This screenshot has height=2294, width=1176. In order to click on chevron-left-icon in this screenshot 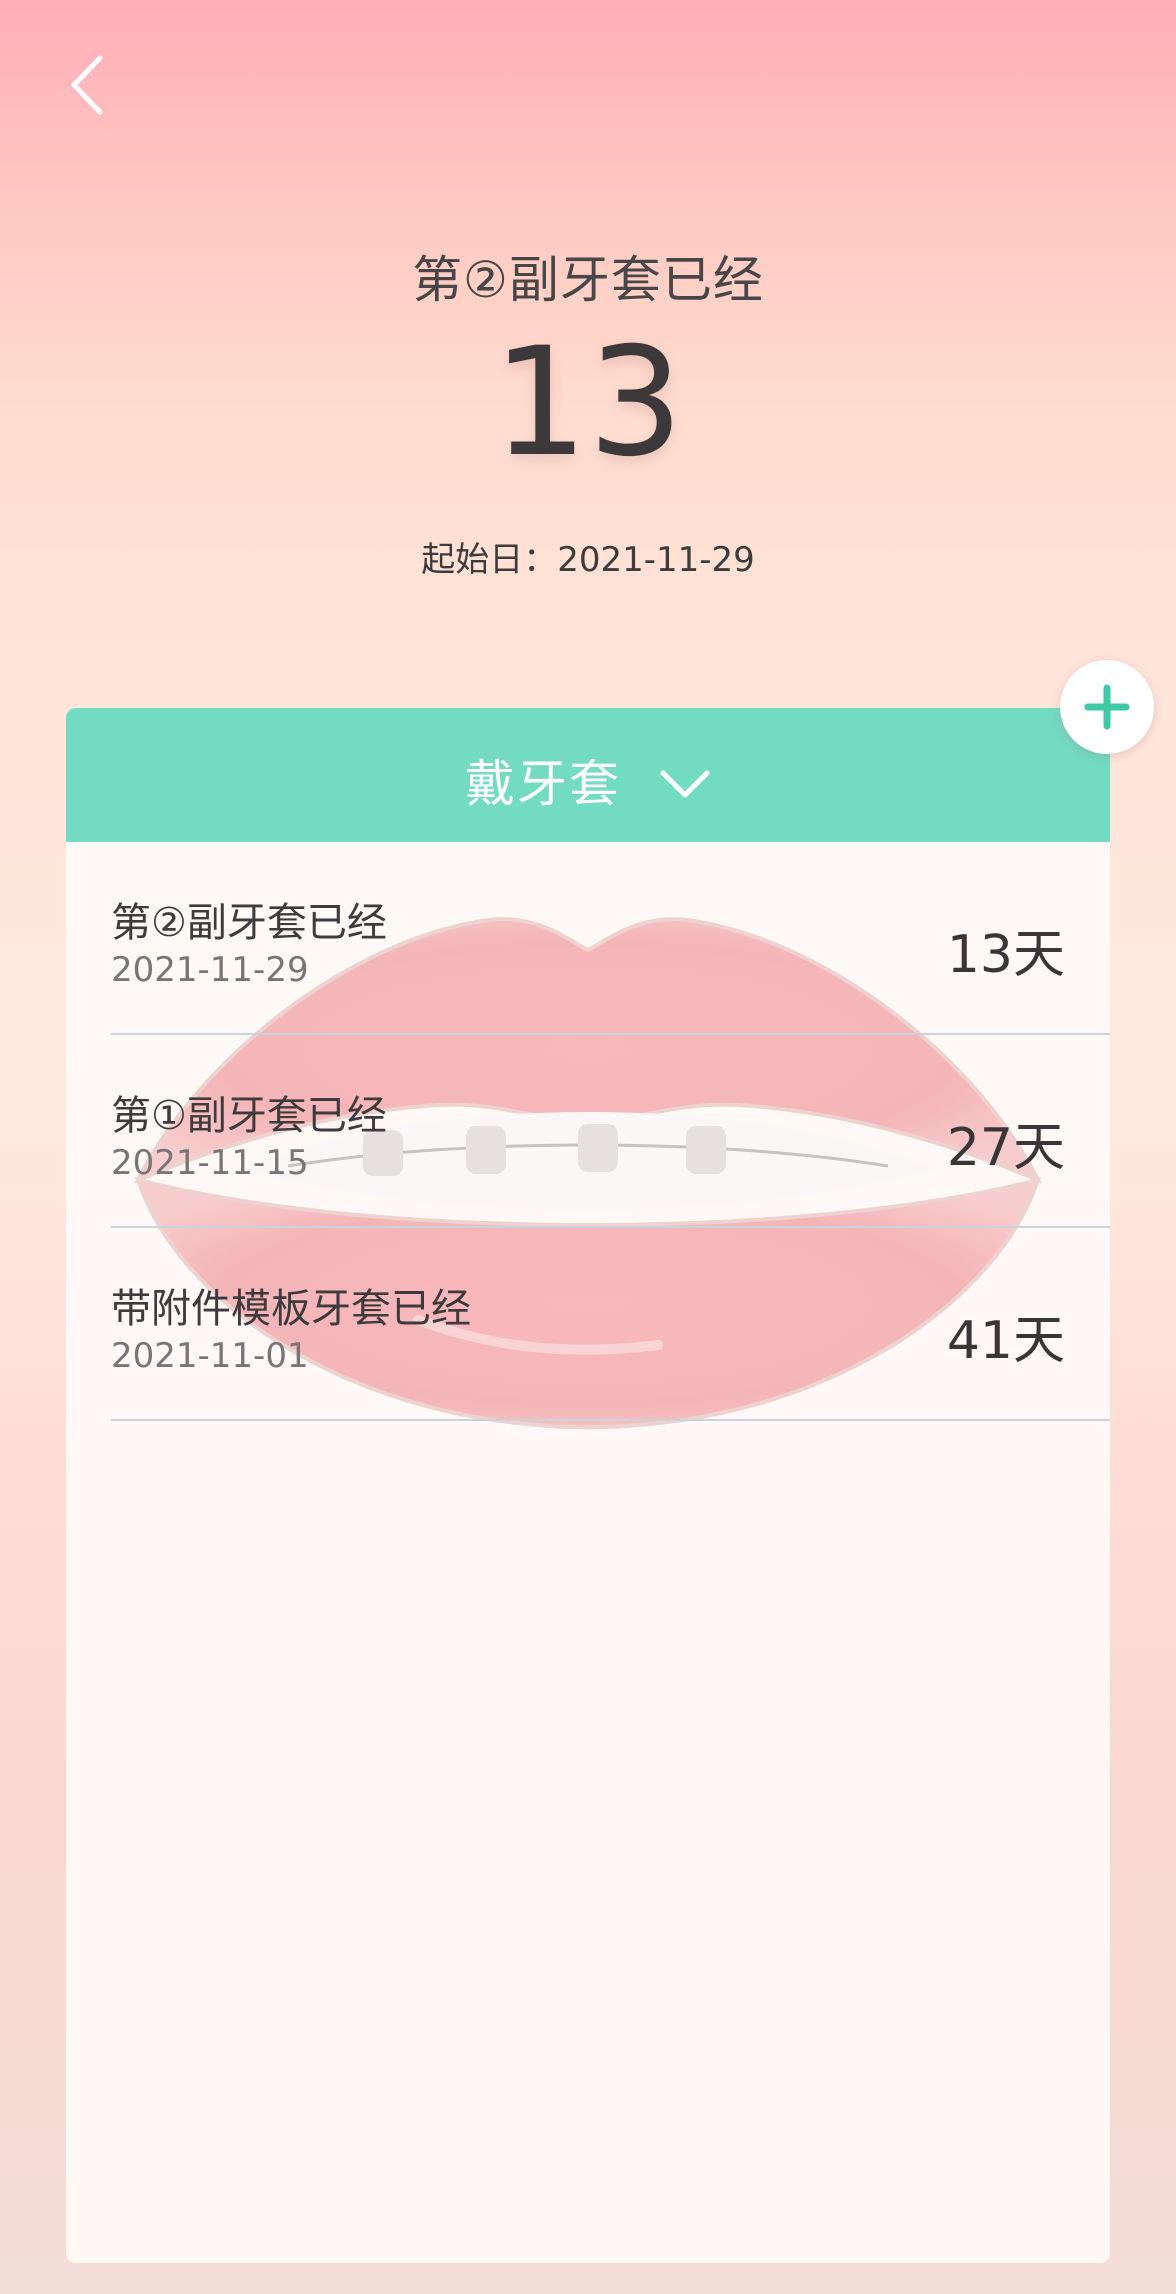, I will do `click(87, 85)`.